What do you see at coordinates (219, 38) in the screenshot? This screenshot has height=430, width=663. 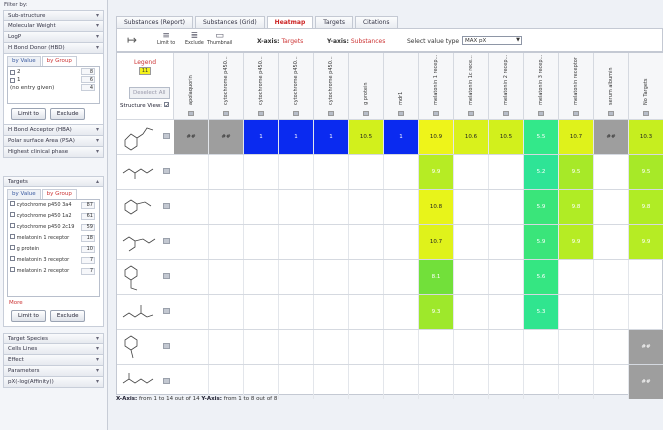 I see `thumbnail-button: ▭ Thumbnail` at bounding box center [219, 38].